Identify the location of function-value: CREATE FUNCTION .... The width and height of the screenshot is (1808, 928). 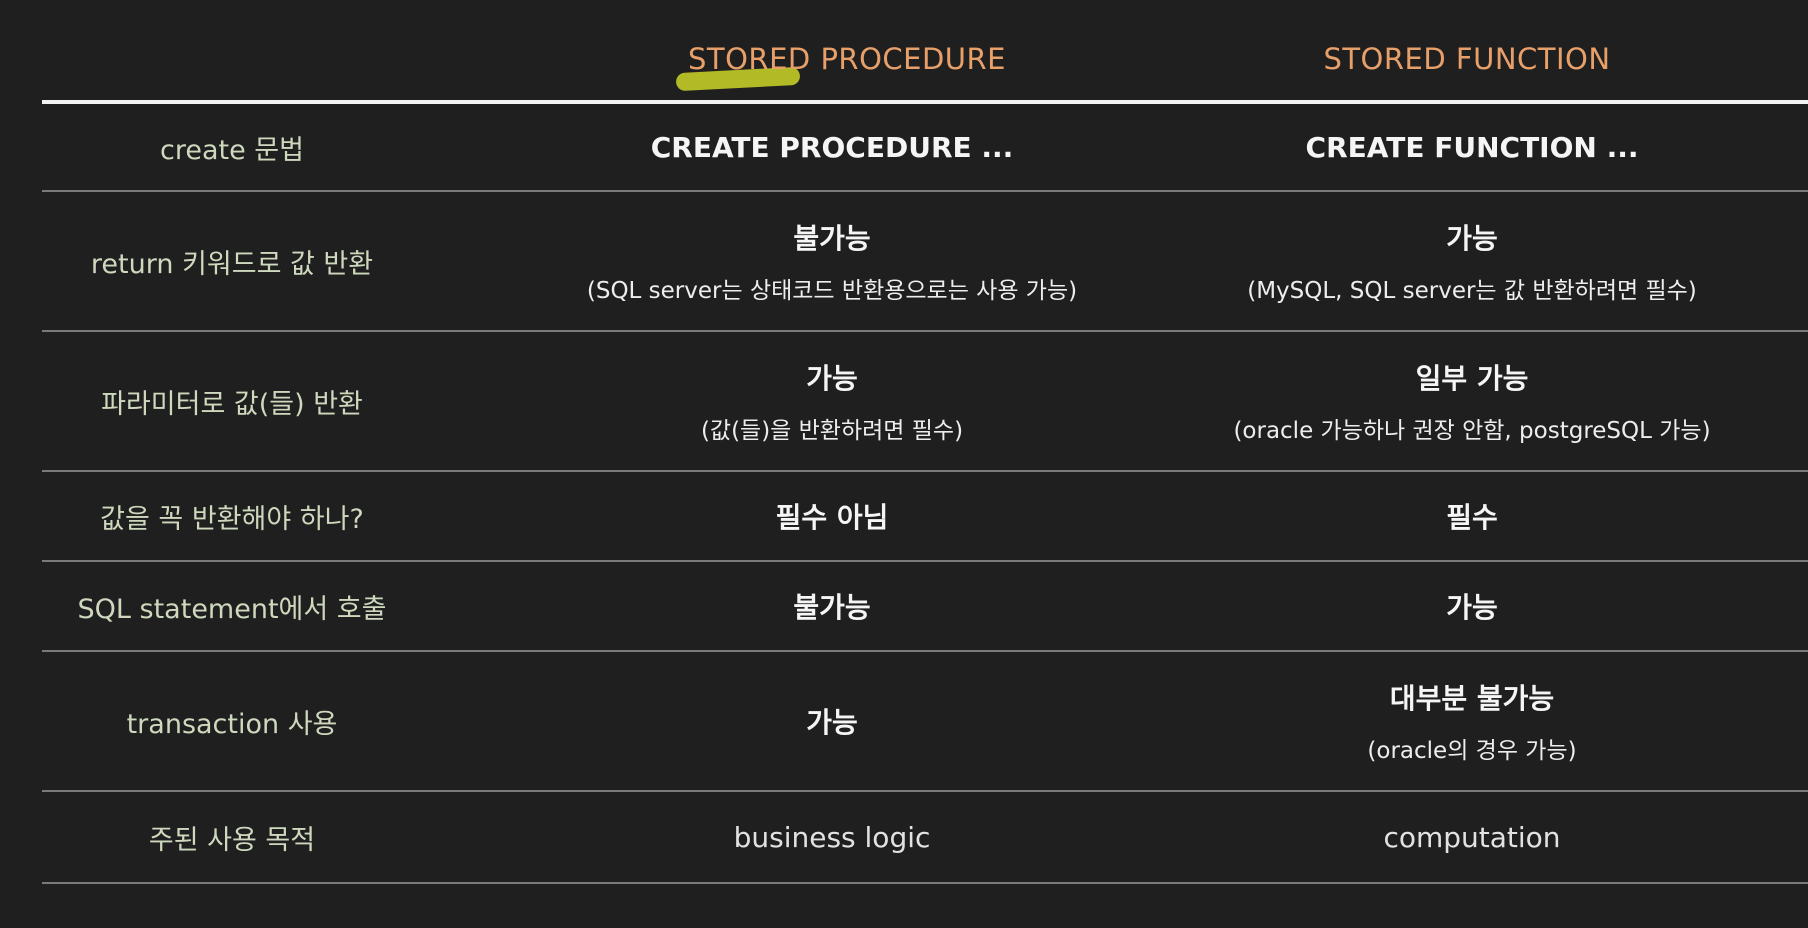
(1472, 147).